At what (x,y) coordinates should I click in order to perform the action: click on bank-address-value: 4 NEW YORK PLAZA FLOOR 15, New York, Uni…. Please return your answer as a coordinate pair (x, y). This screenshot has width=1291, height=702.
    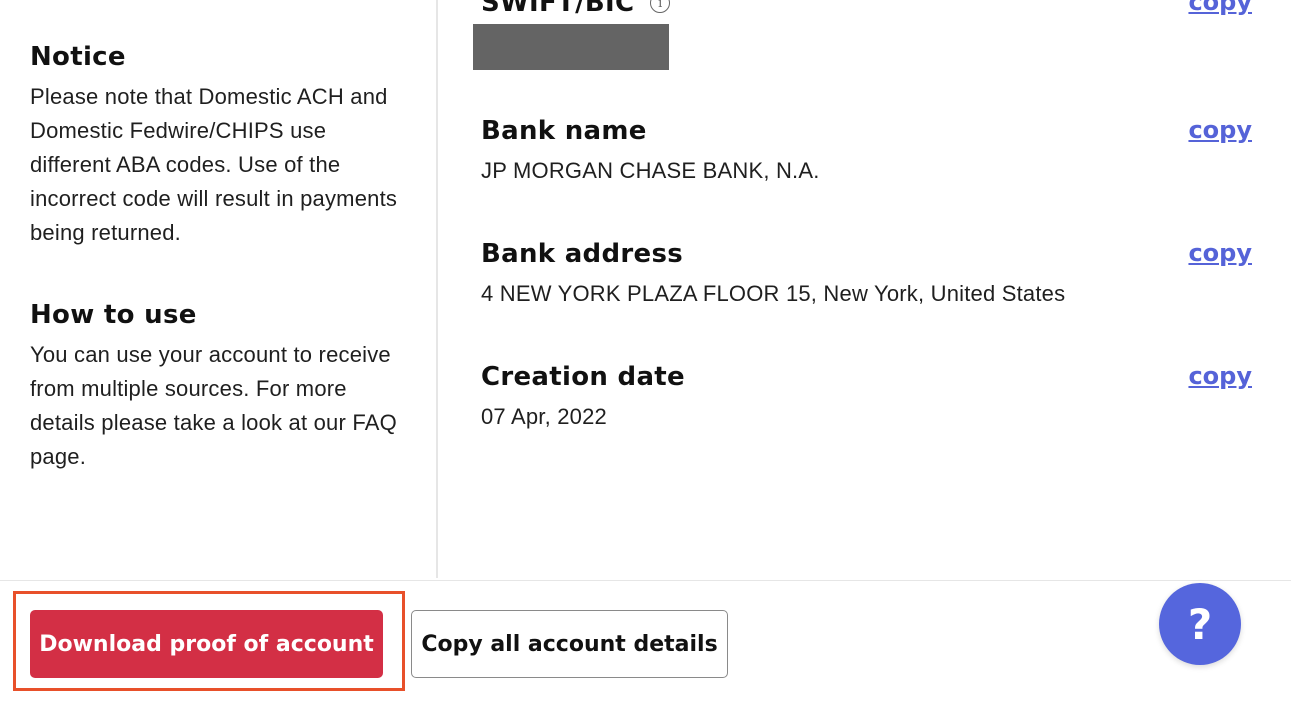
    Looking at the image, I should click on (773, 293).